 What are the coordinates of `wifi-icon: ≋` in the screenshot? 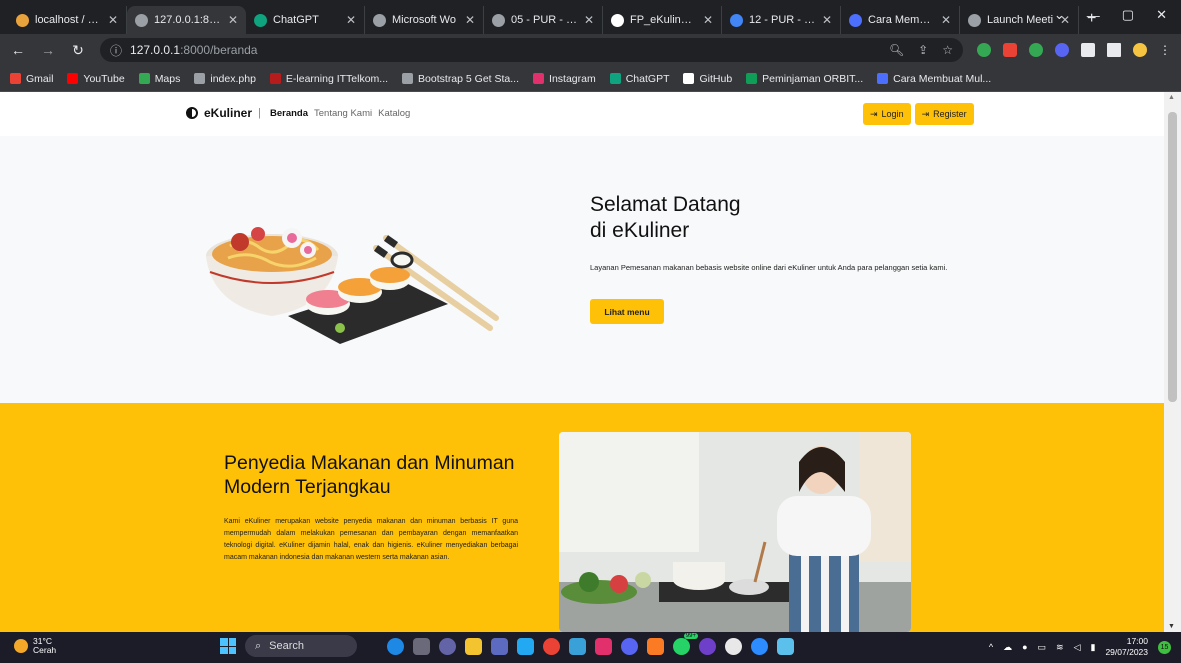 It's located at (1060, 647).